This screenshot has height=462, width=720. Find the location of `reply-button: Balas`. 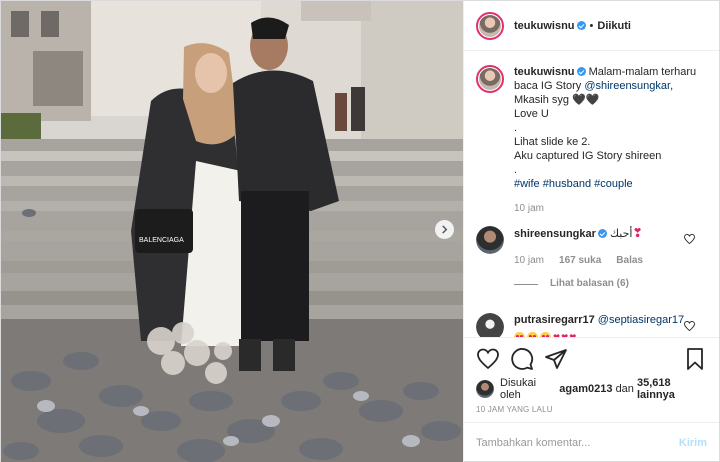

reply-button: Balas is located at coordinates (629, 261).